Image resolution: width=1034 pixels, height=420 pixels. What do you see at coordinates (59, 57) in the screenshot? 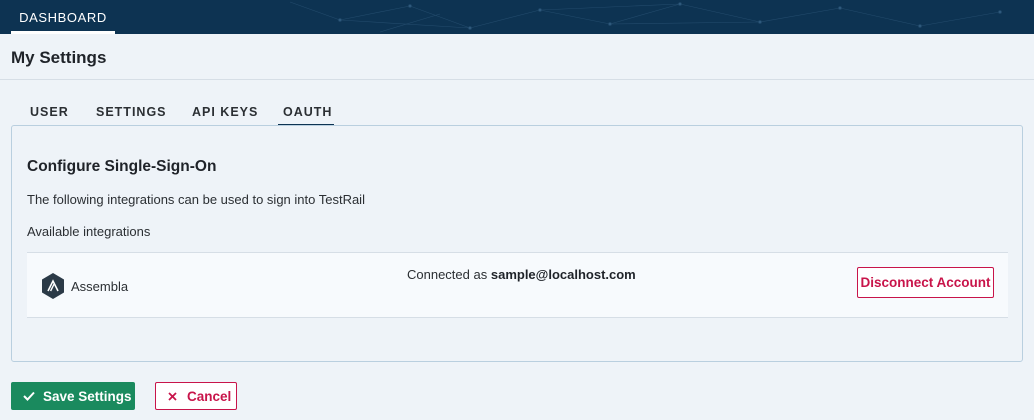
I see `page-title: My Settings` at bounding box center [59, 57].